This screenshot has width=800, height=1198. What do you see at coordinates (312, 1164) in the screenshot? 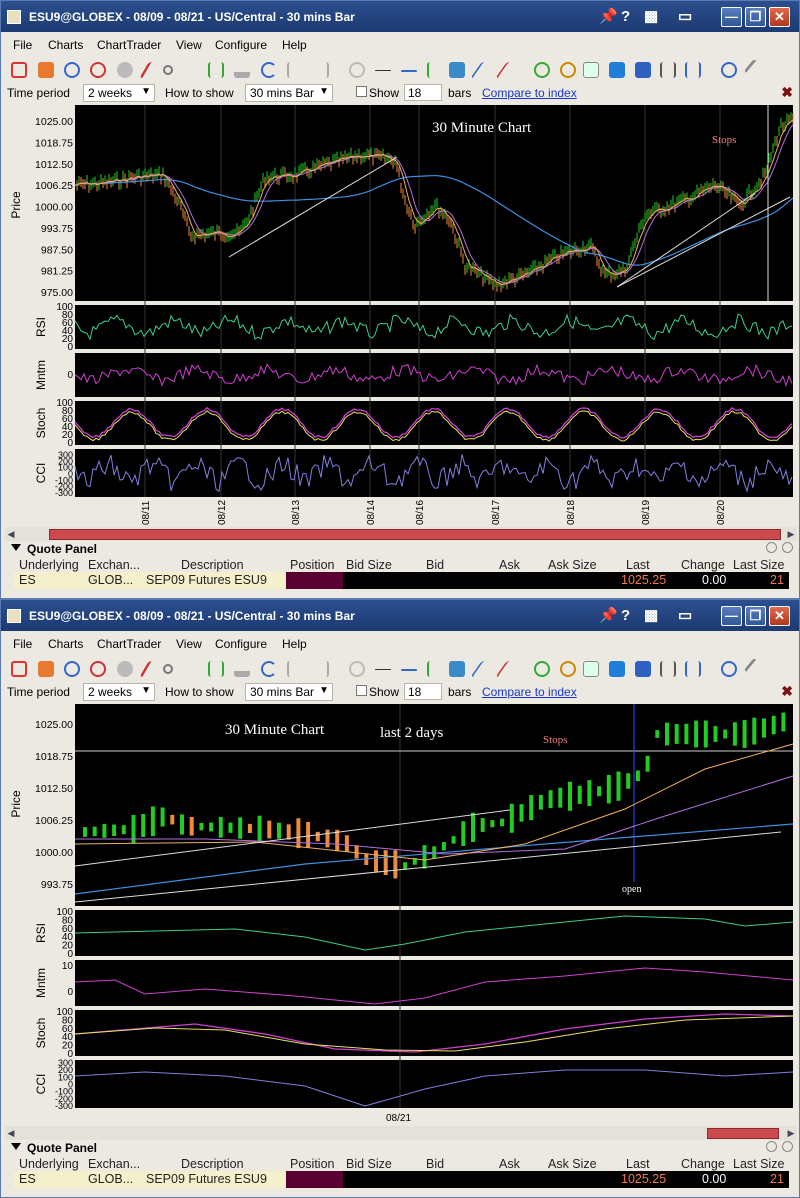
I see `col-position: Position` at bounding box center [312, 1164].